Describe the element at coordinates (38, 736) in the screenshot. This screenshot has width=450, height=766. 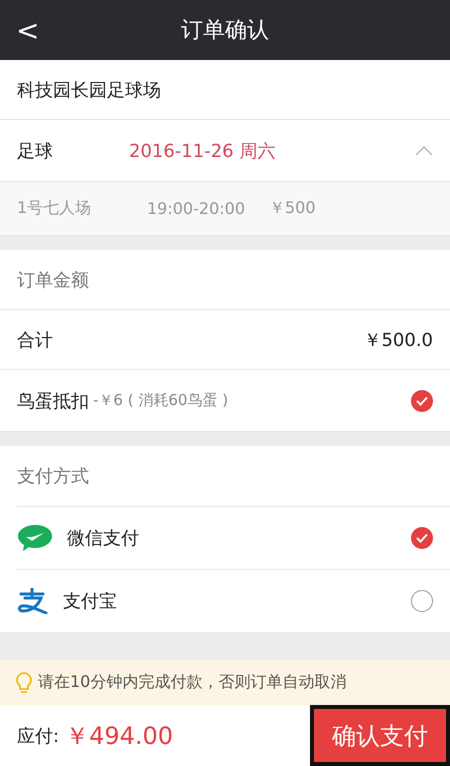
I see `amount-due-label: 应付:` at that location.